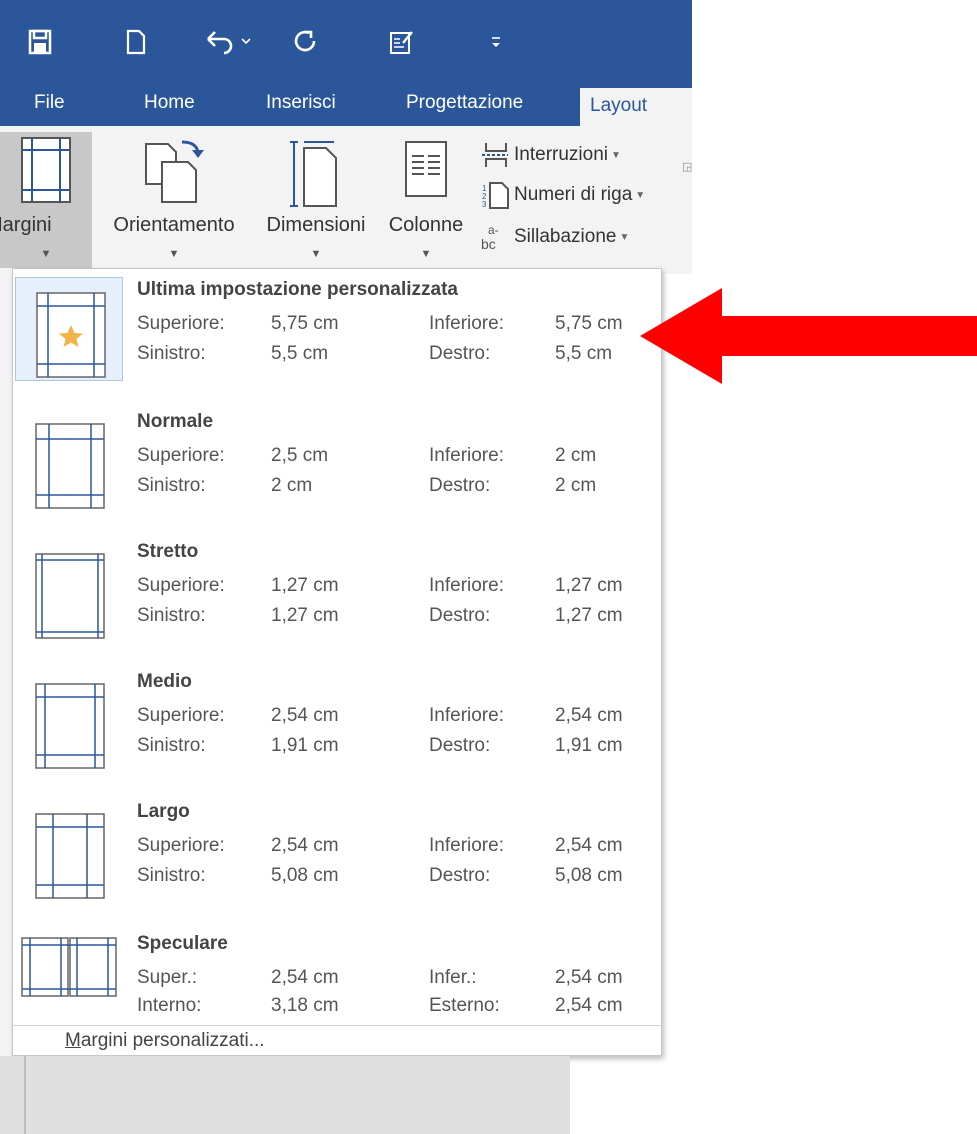 The height and width of the screenshot is (1134, 977). What do you see at coordinates (636, 107) in the screenshot?
I see `tab-layout: Layout` at bounding box center [636, 107].